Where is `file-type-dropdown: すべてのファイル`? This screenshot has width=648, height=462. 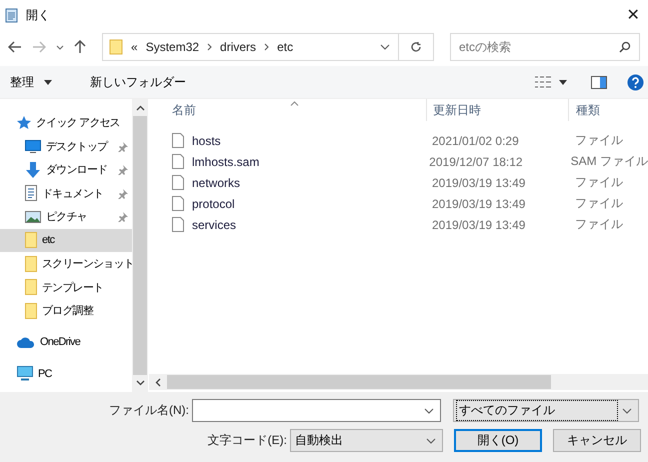 file-type-dropdown: すべてのファイル is located at coordinates (546, 410).